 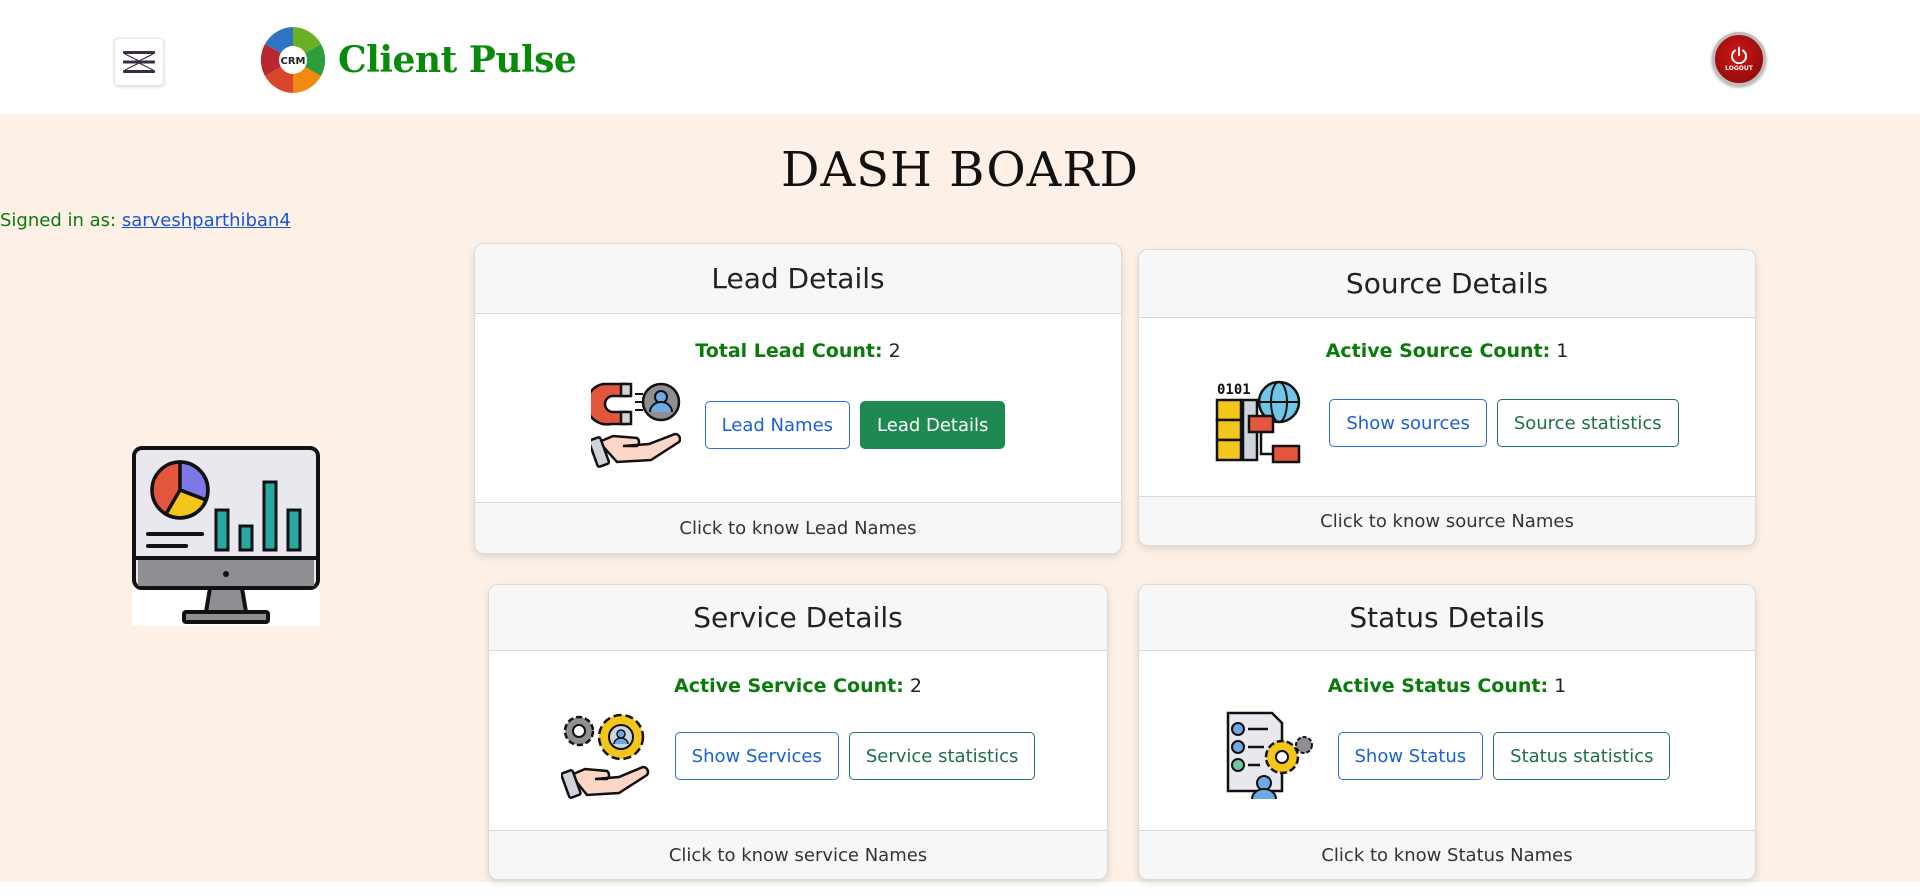 I want to click on hamburger-icon, so click(x=139, y=62).